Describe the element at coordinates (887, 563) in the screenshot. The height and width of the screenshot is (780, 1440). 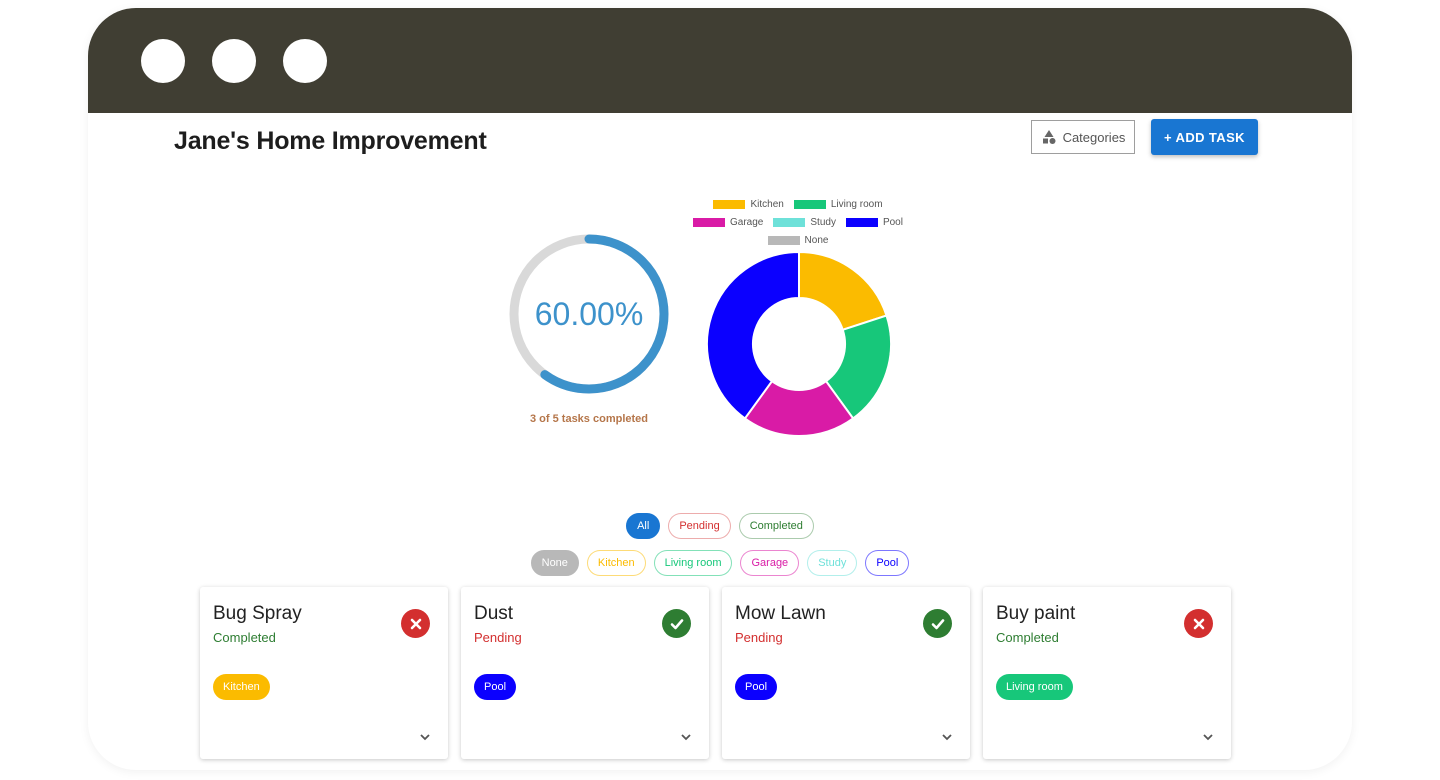
I see `category-filter-pool: Pool` at that location.